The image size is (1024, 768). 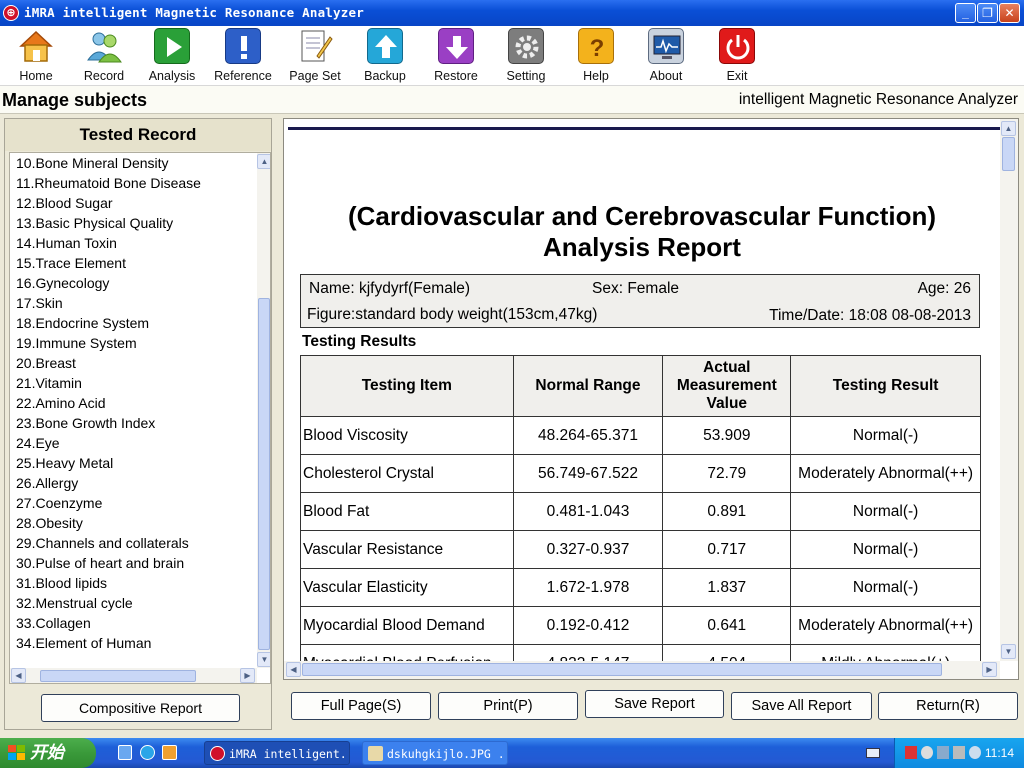 I want to click on gear-icon, so click(x=526, y=46).